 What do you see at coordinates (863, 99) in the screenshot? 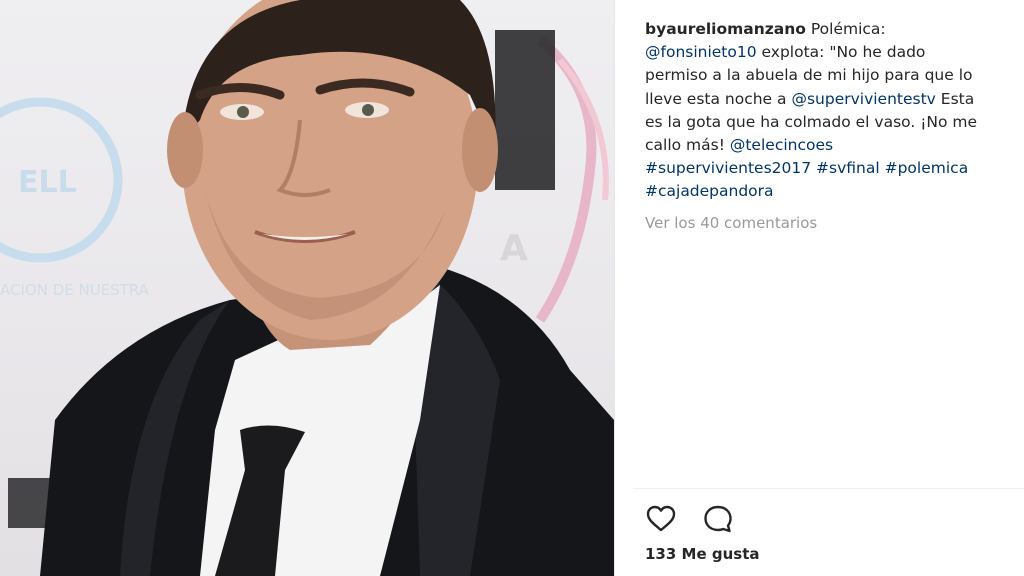
I see `mention-link: @supervivientestv` at bounding box center [863, 99].